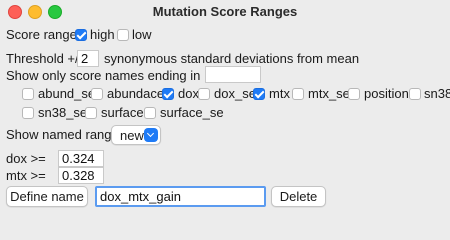 This screenshot has height=240, width=450. Describe the element at coordinates (45, 34) in the screenshot. I see `score-ranges-label: Score ranges` at that location.